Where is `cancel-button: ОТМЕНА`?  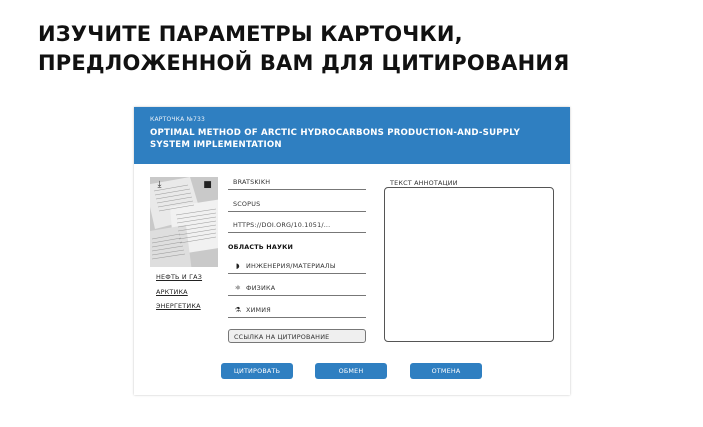 cancel-button: ОТМЕНА is located at coordinates (446, 371).